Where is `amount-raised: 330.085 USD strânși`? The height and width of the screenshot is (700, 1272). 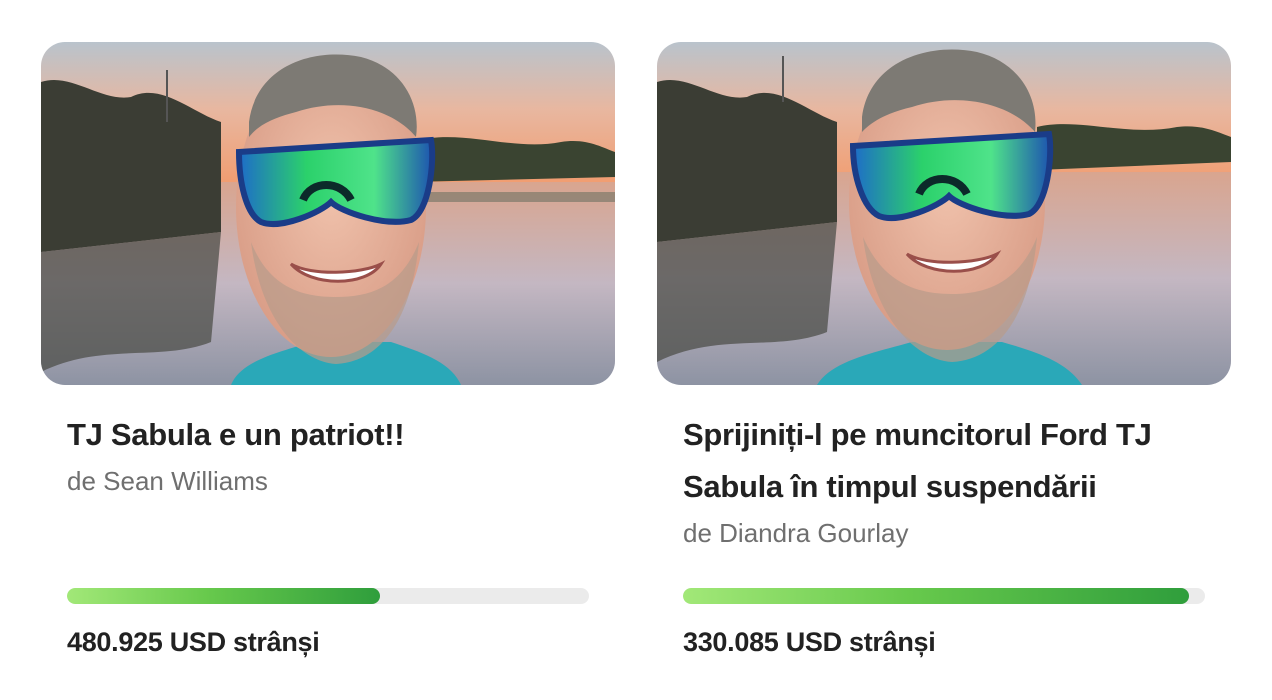 amount-raised: 330.085 USD strânși is located at coordinates (809, 642).